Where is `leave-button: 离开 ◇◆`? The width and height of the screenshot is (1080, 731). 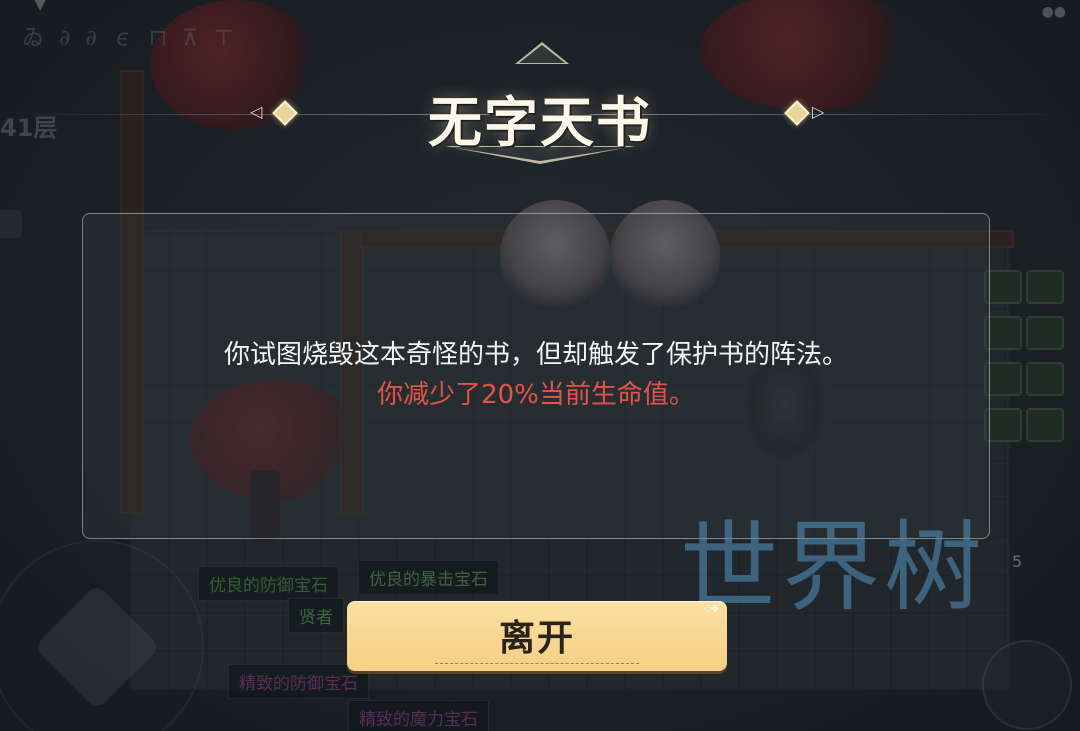 leave-button: 离开 ◇◆ is located at coordinates (537, 636).